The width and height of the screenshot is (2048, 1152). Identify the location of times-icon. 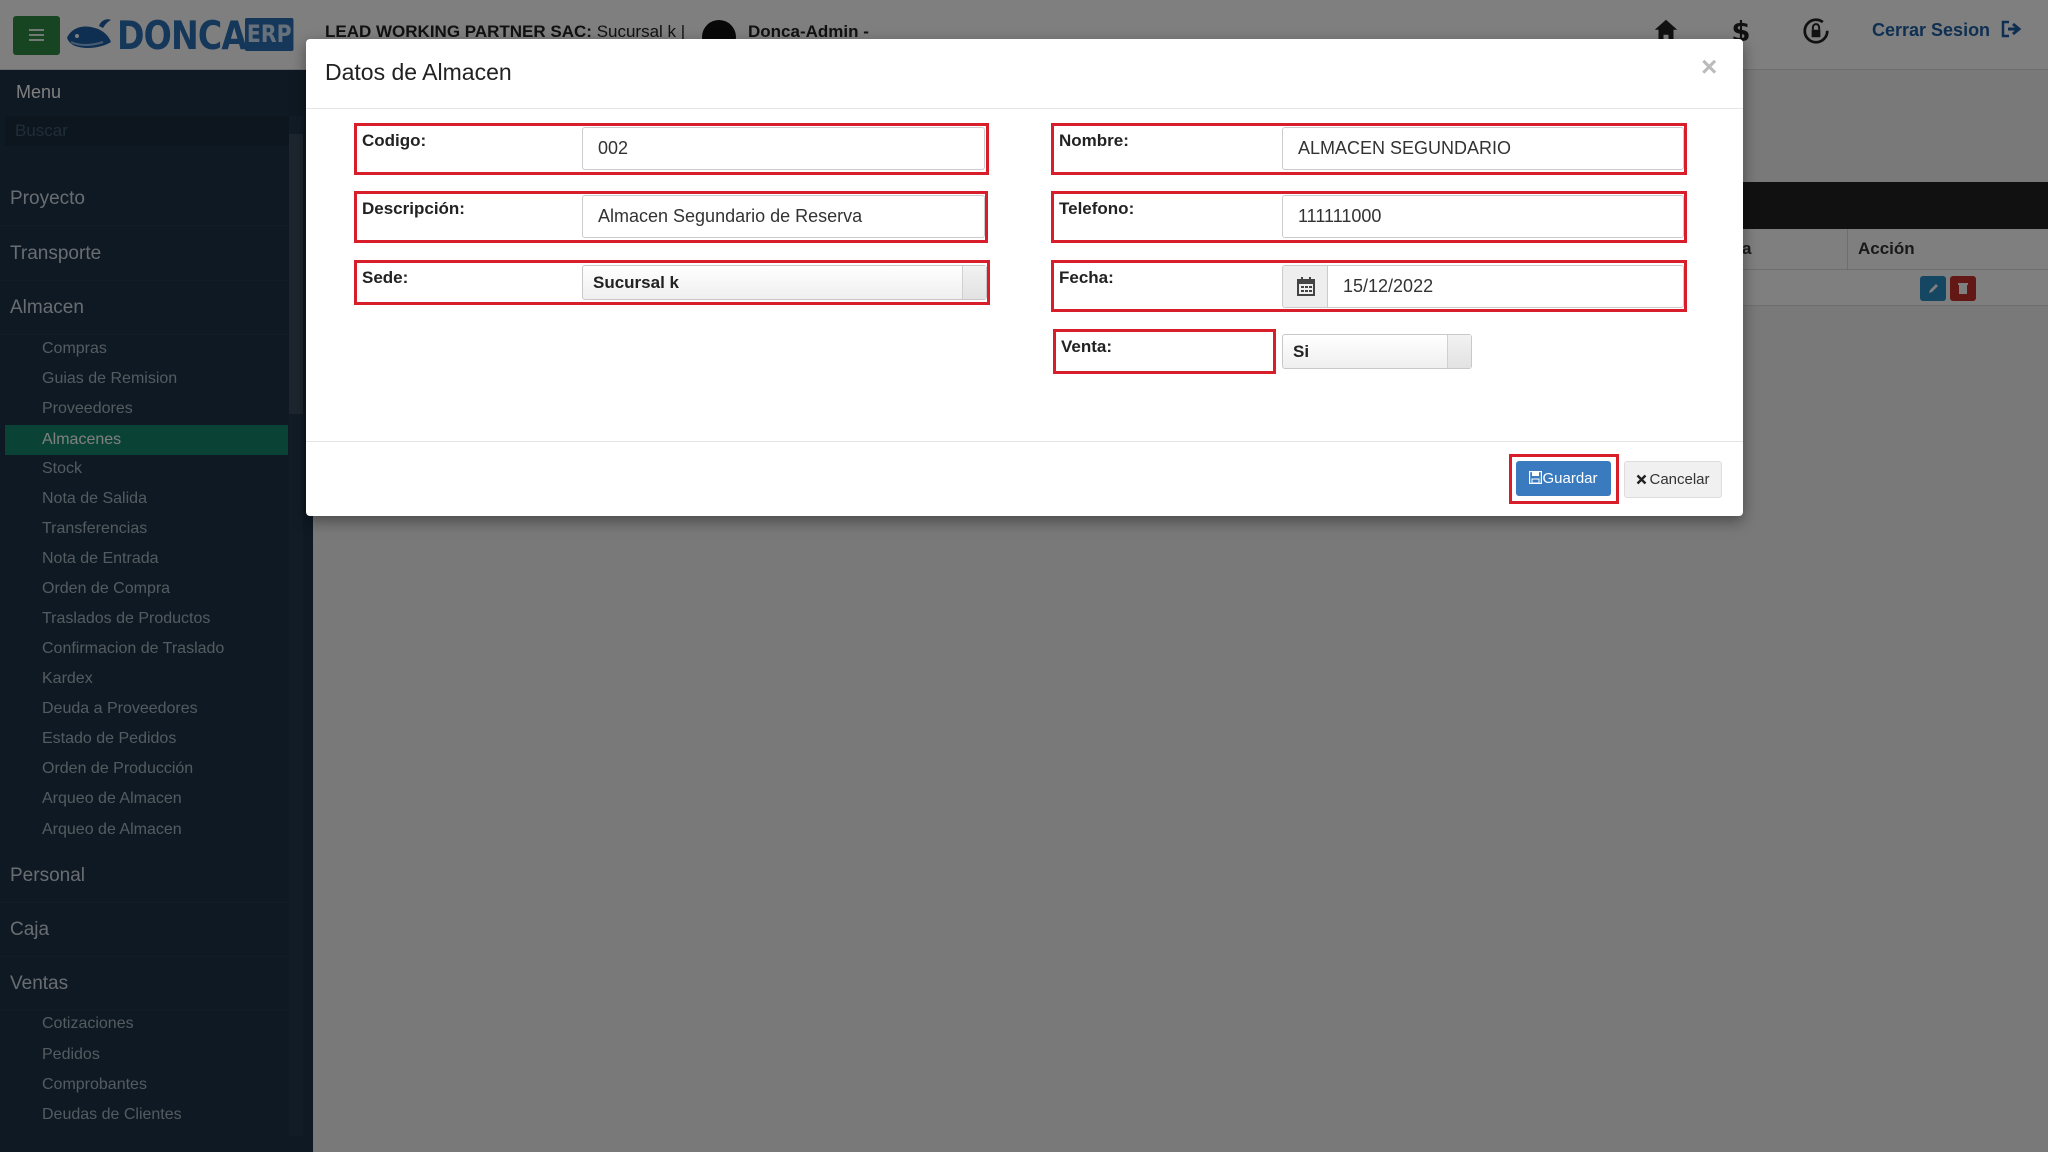
(1642, 479).